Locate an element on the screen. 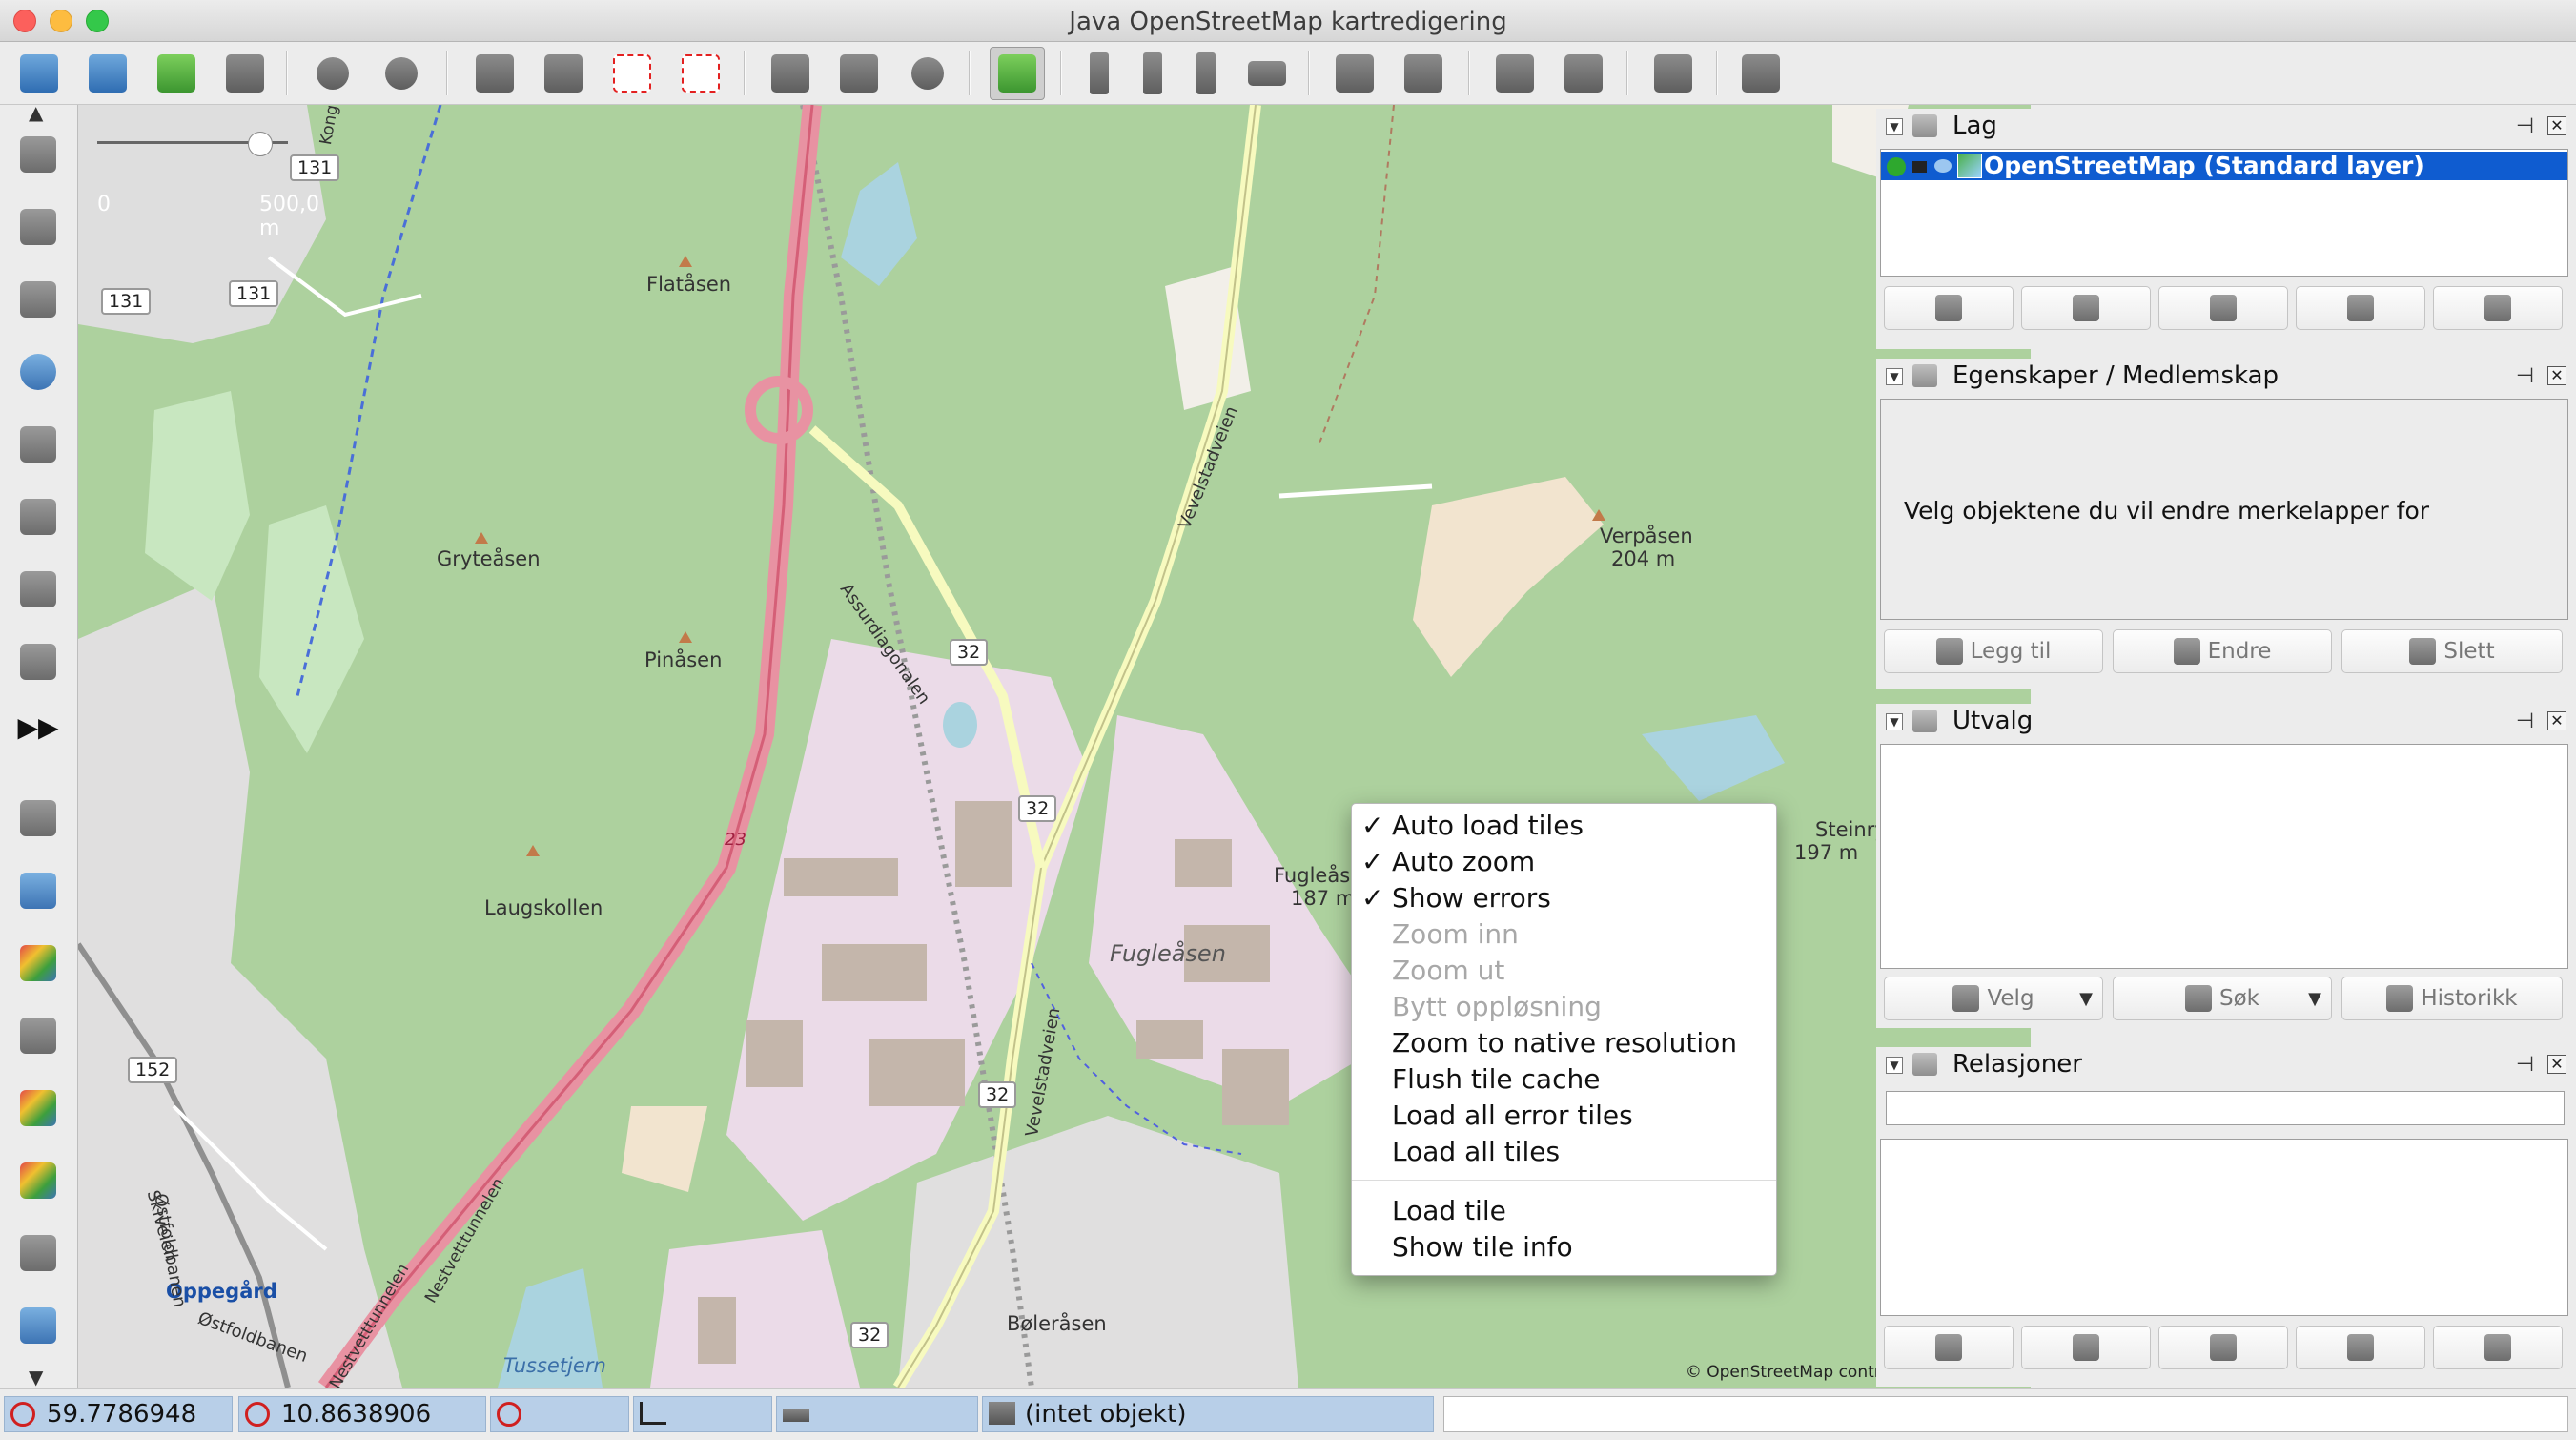  menu-auto-load-tiles: ✓ Auto load tiles is located at coordinates (1564, 826).